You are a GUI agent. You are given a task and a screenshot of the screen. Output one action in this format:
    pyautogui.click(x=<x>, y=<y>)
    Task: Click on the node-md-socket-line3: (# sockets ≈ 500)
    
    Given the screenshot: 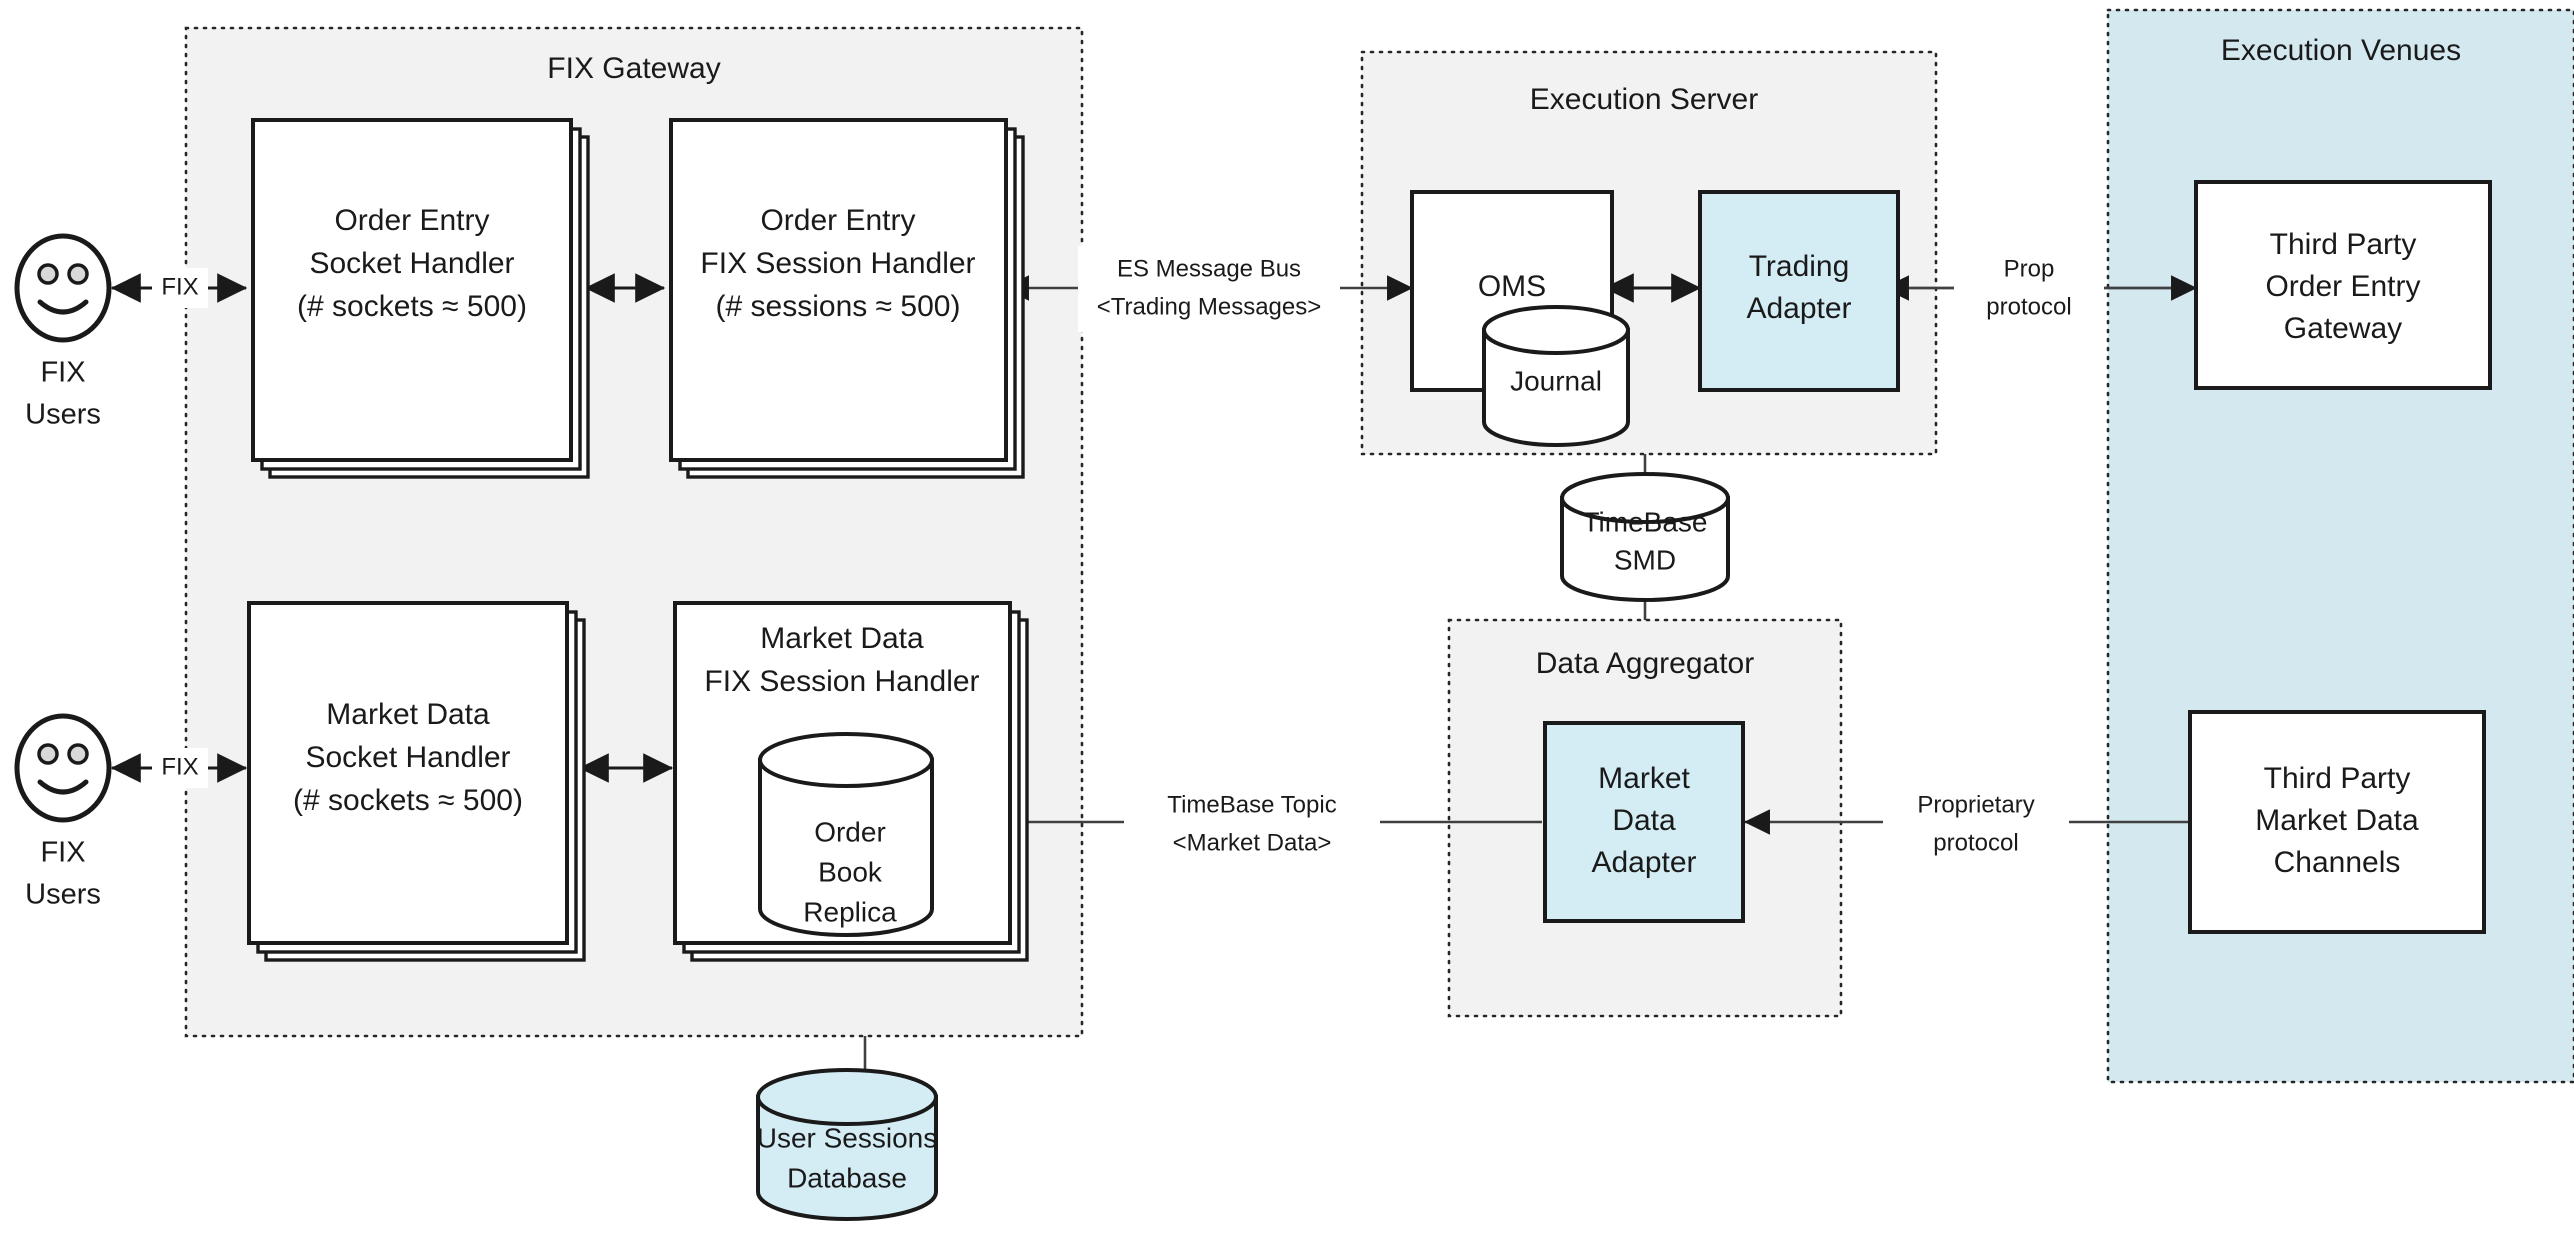 What is the action you would take?
    pyautogui.click(x=408, y=800)
    